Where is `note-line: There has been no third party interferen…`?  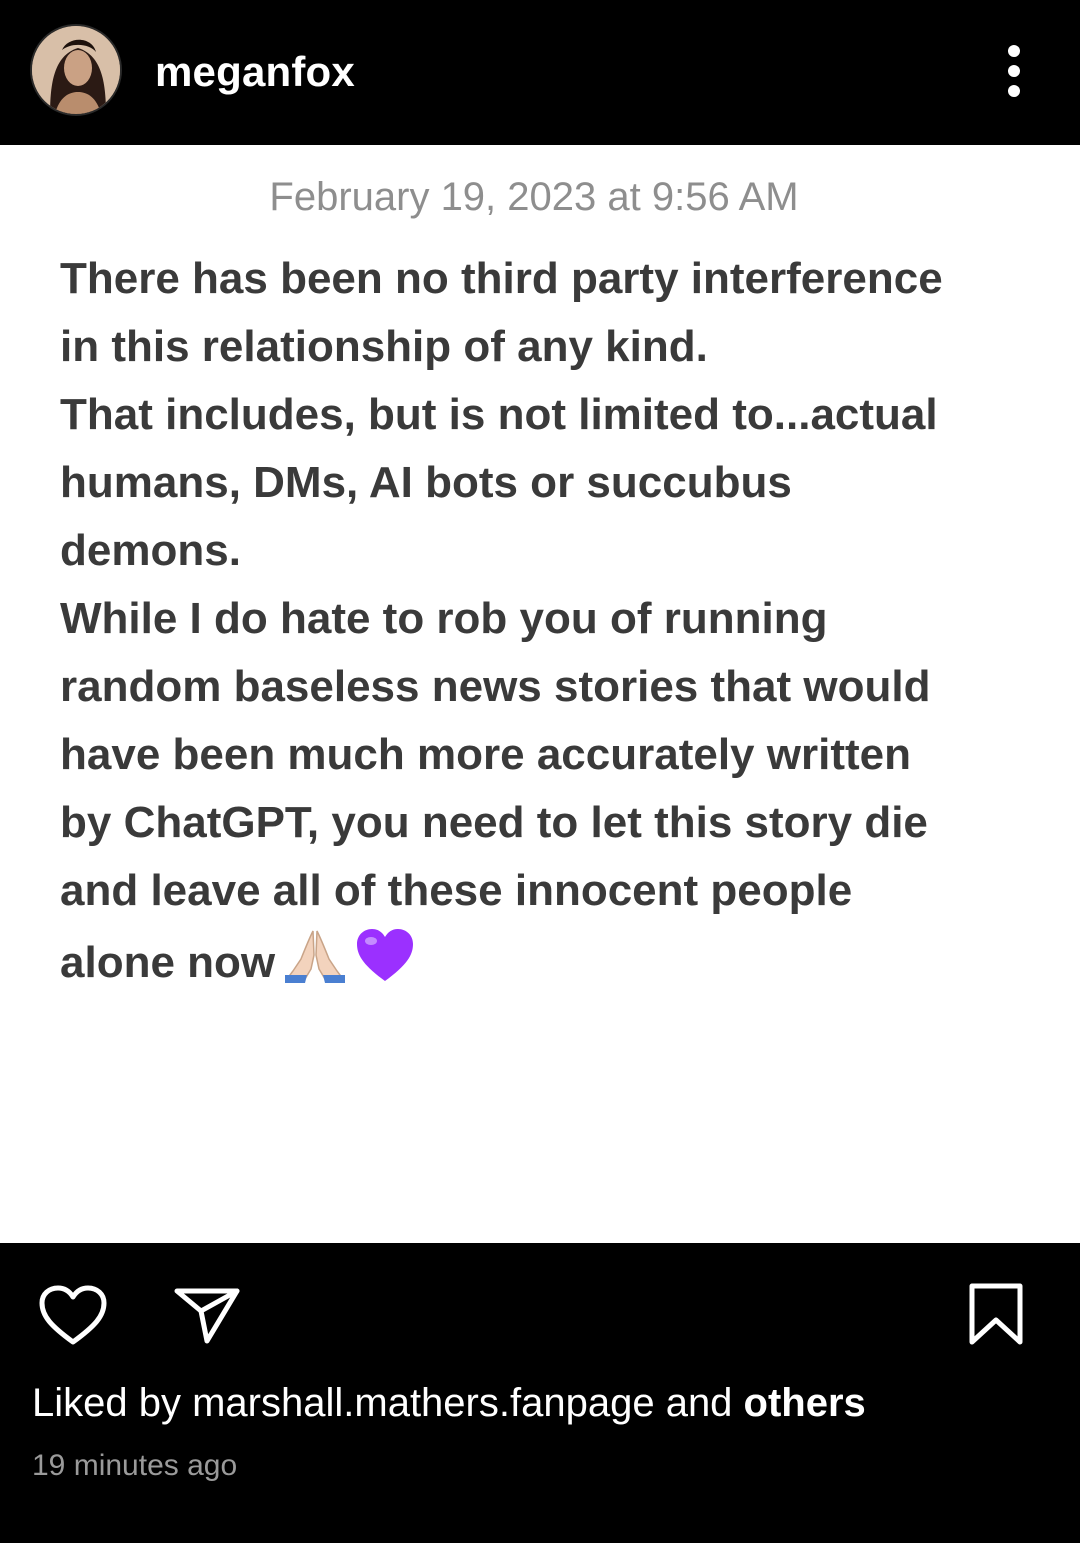
note-line: There has been no third party interferen… is located at coordinates (501, 278).